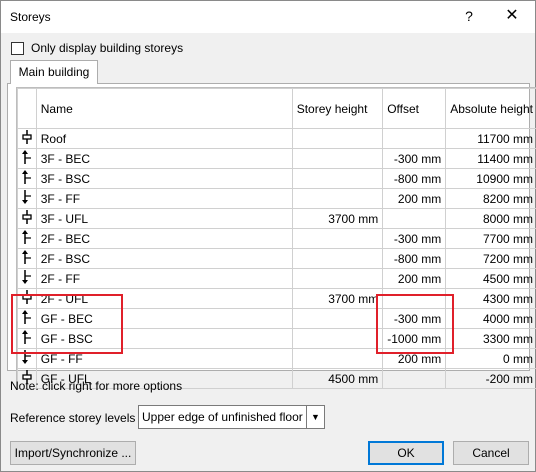 The image size is (536, 472). What do you see at coordinates (164, 158) in the screenshot?
I see `storey-name: 3F - BEC` at bounding box center [164, 158].